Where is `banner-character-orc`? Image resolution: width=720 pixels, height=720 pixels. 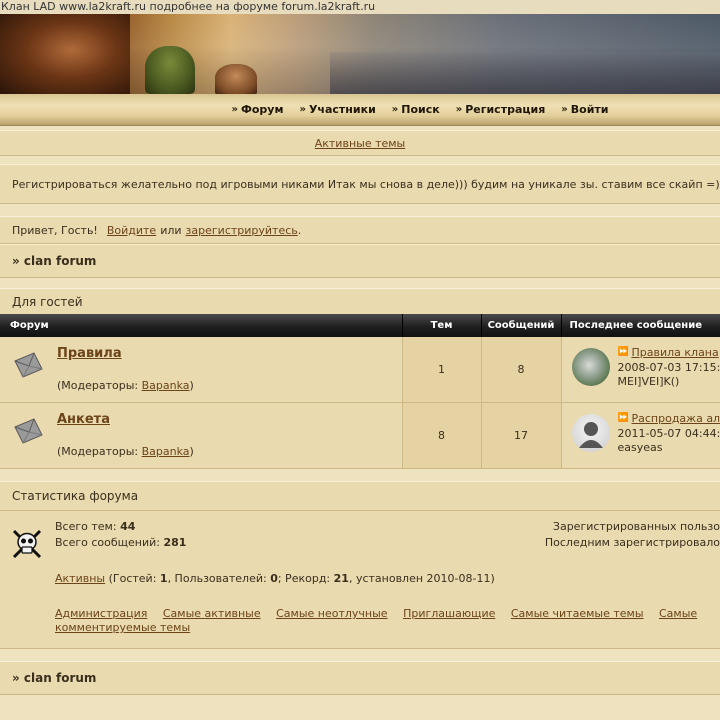 banner-character-orc is located at coordinates (170, 70).